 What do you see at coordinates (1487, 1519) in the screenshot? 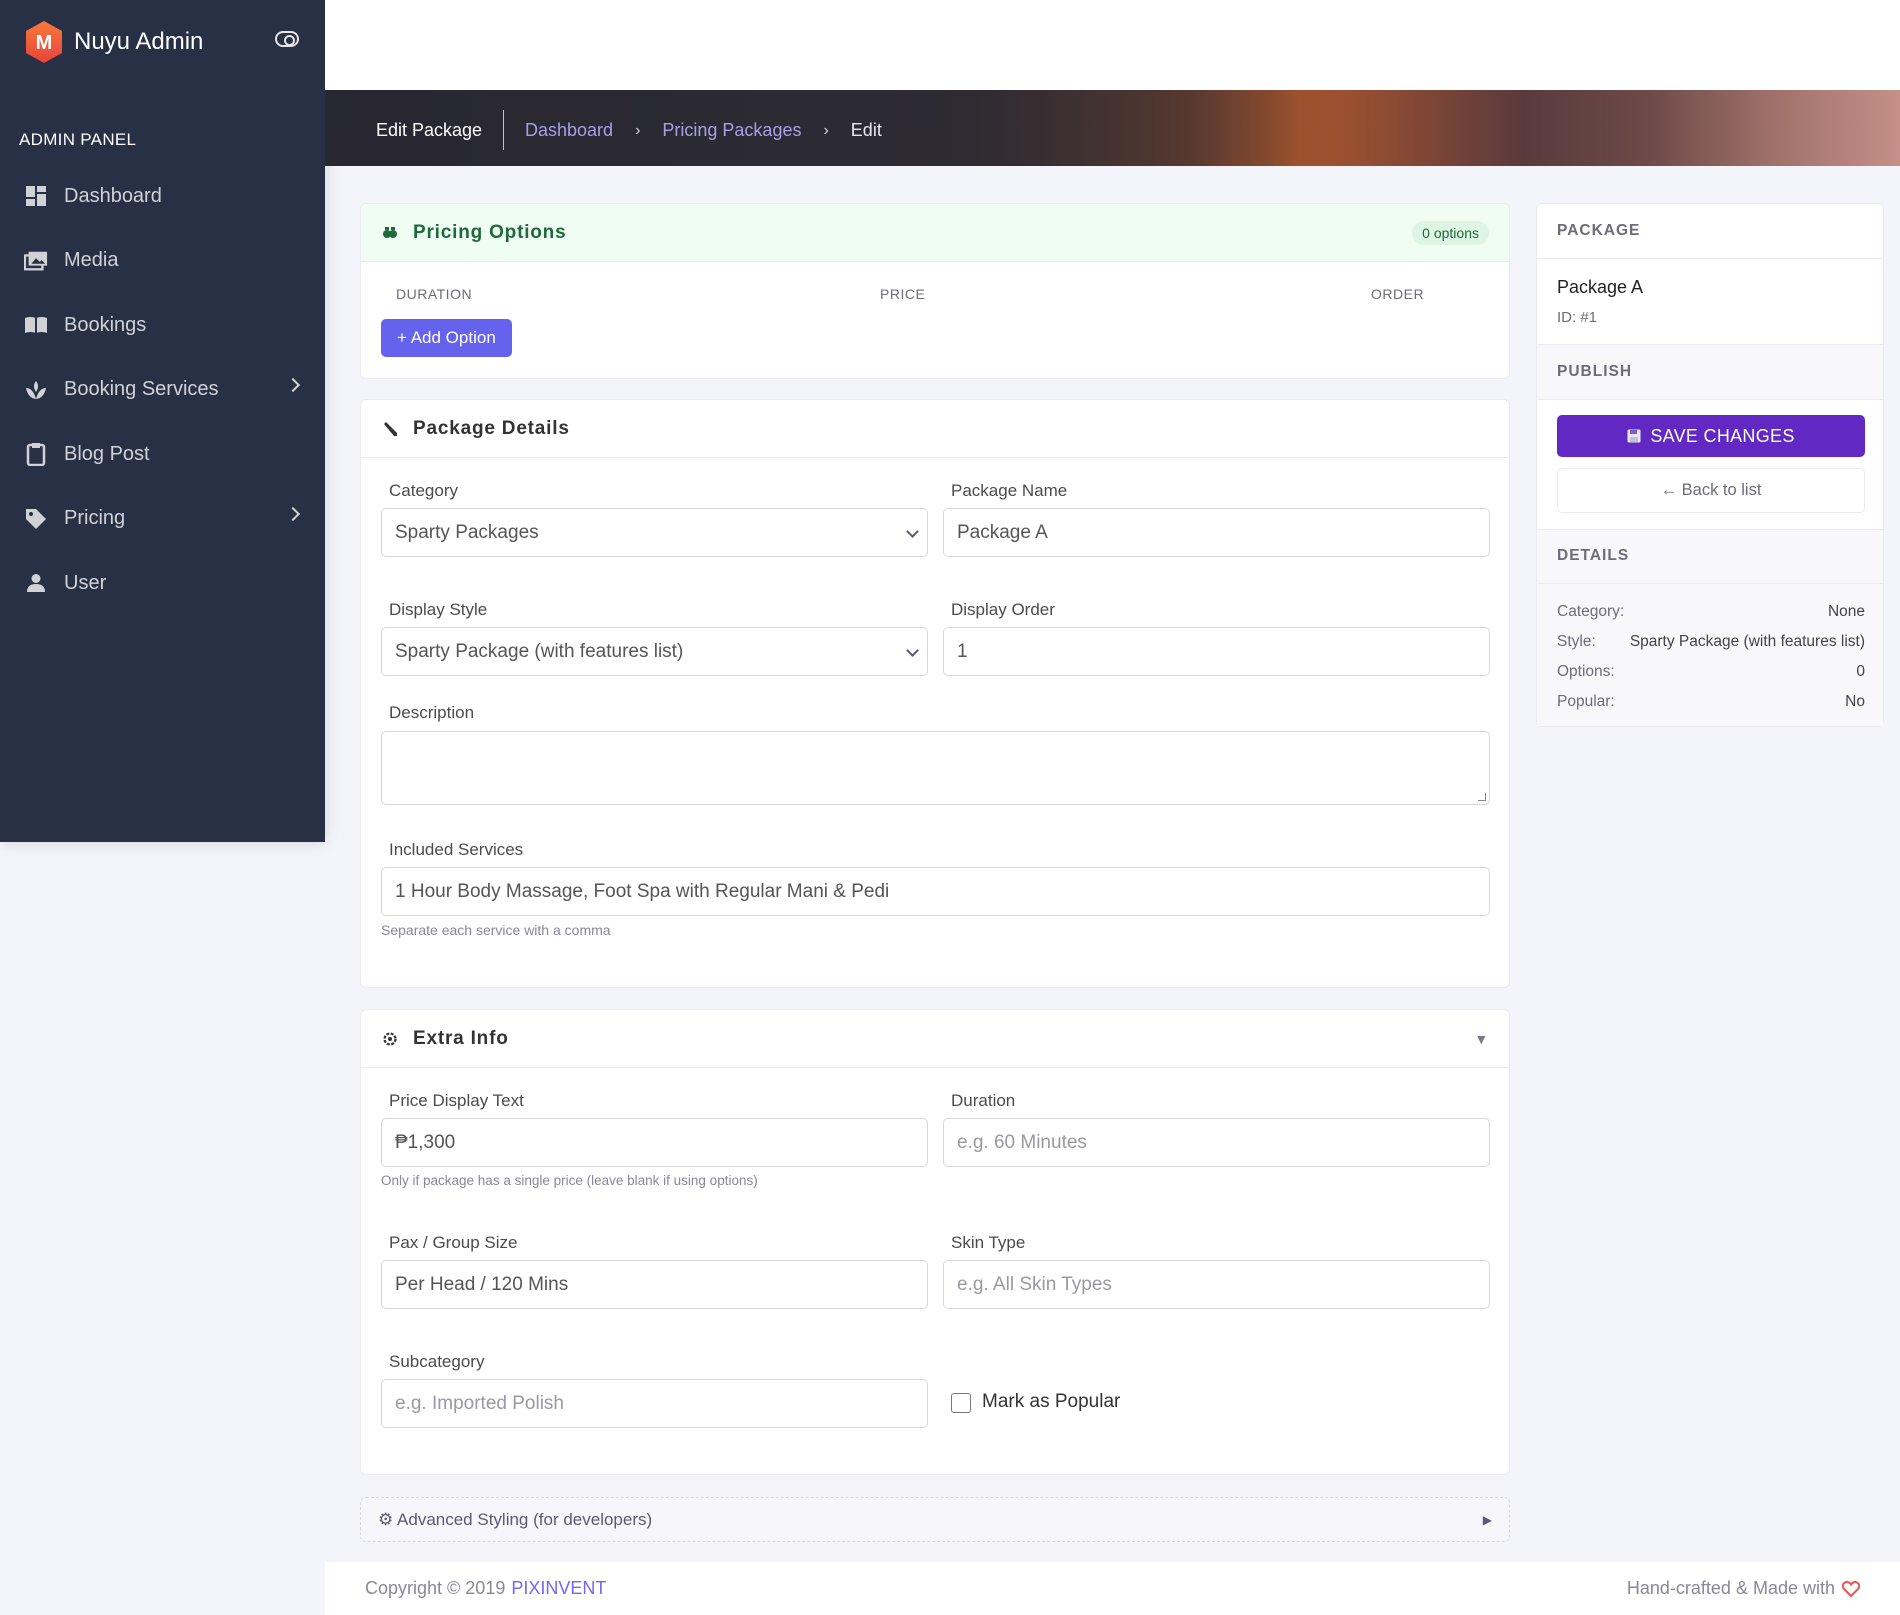
I see `expand-arrow-icon: ▶` at bounding box center [1487, 1519].